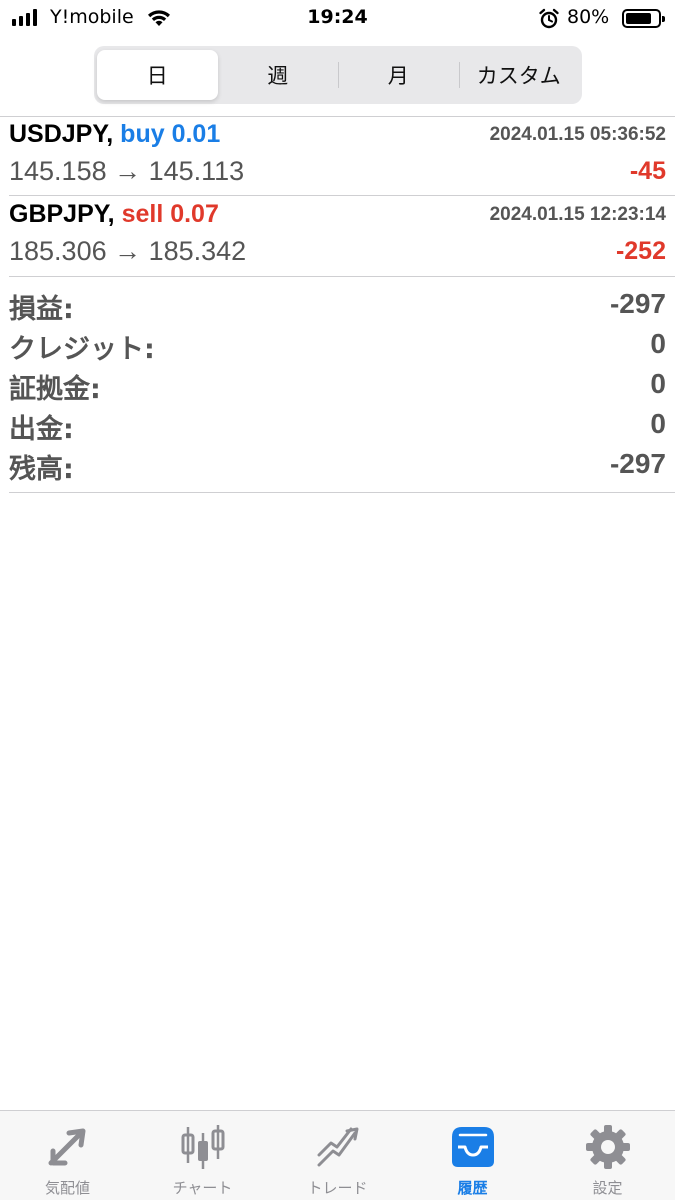  Describe the element at coordinates (643, 18) in the screenshot. I see `battery-icon` at that location.